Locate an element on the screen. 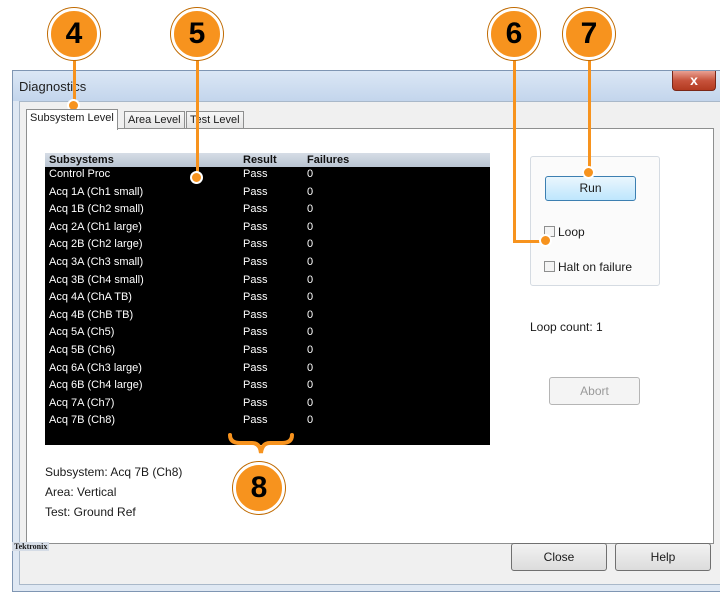 The height and width of the screenshot is (592, 720). subsystem-name-cell: Acq 7A (Ch7) is located at coordinates (82, 402).